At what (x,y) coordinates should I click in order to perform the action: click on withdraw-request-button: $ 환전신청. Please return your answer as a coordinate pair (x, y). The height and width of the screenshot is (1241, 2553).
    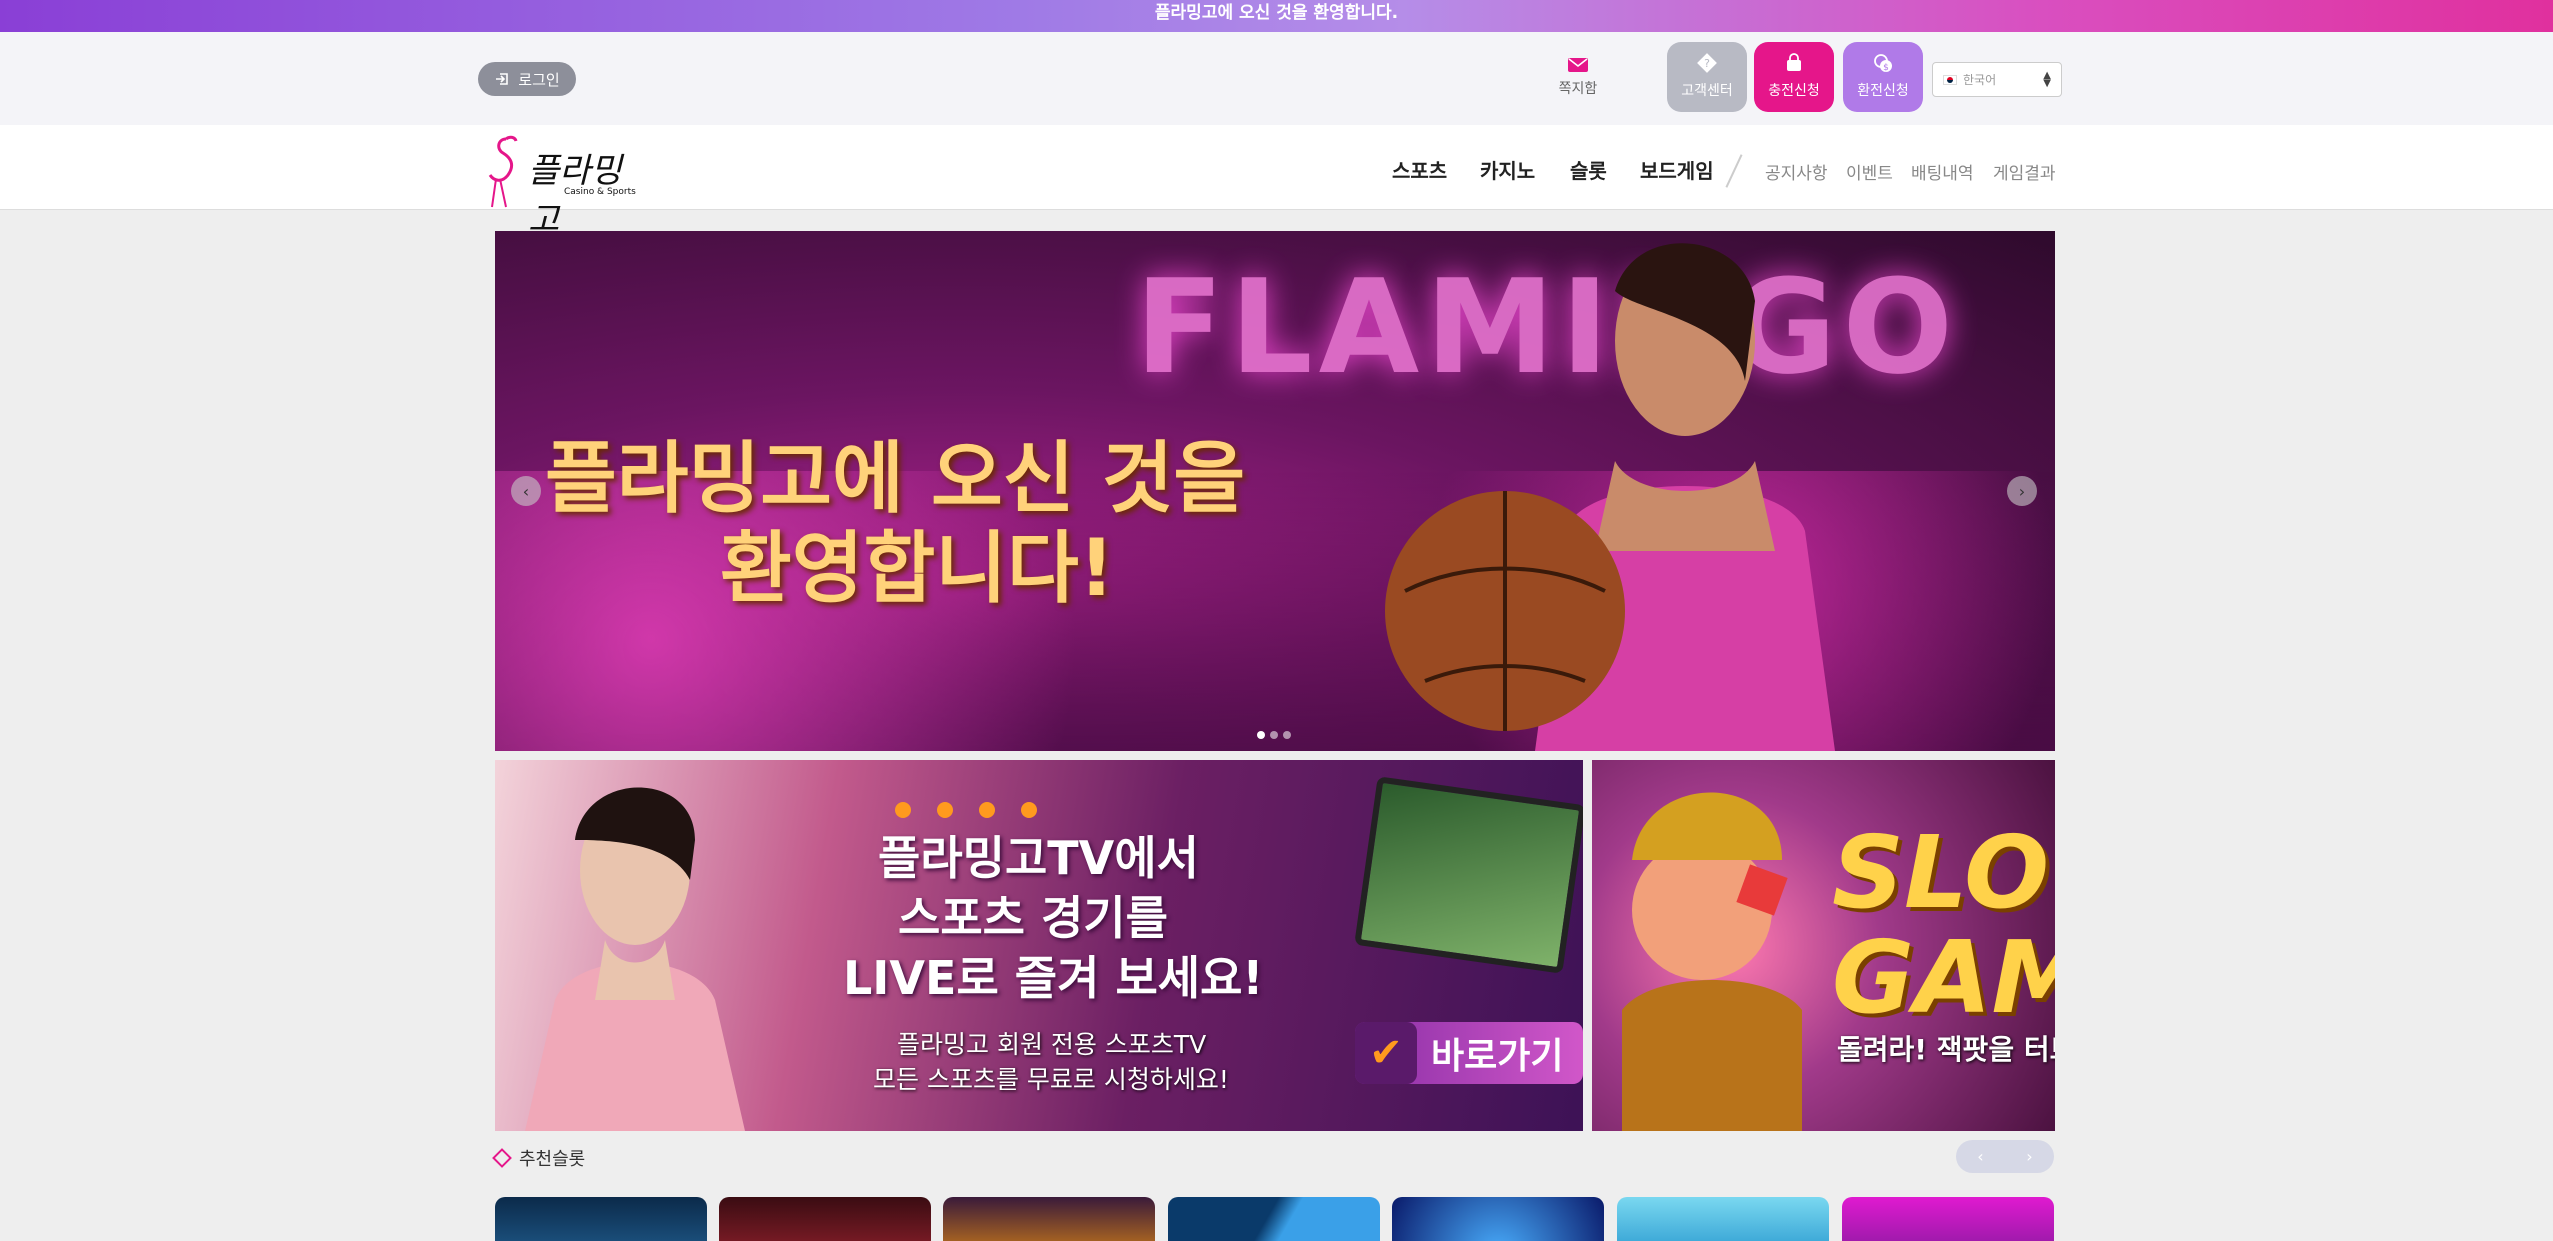
    Looking at the image, I should click on (1883, 77).